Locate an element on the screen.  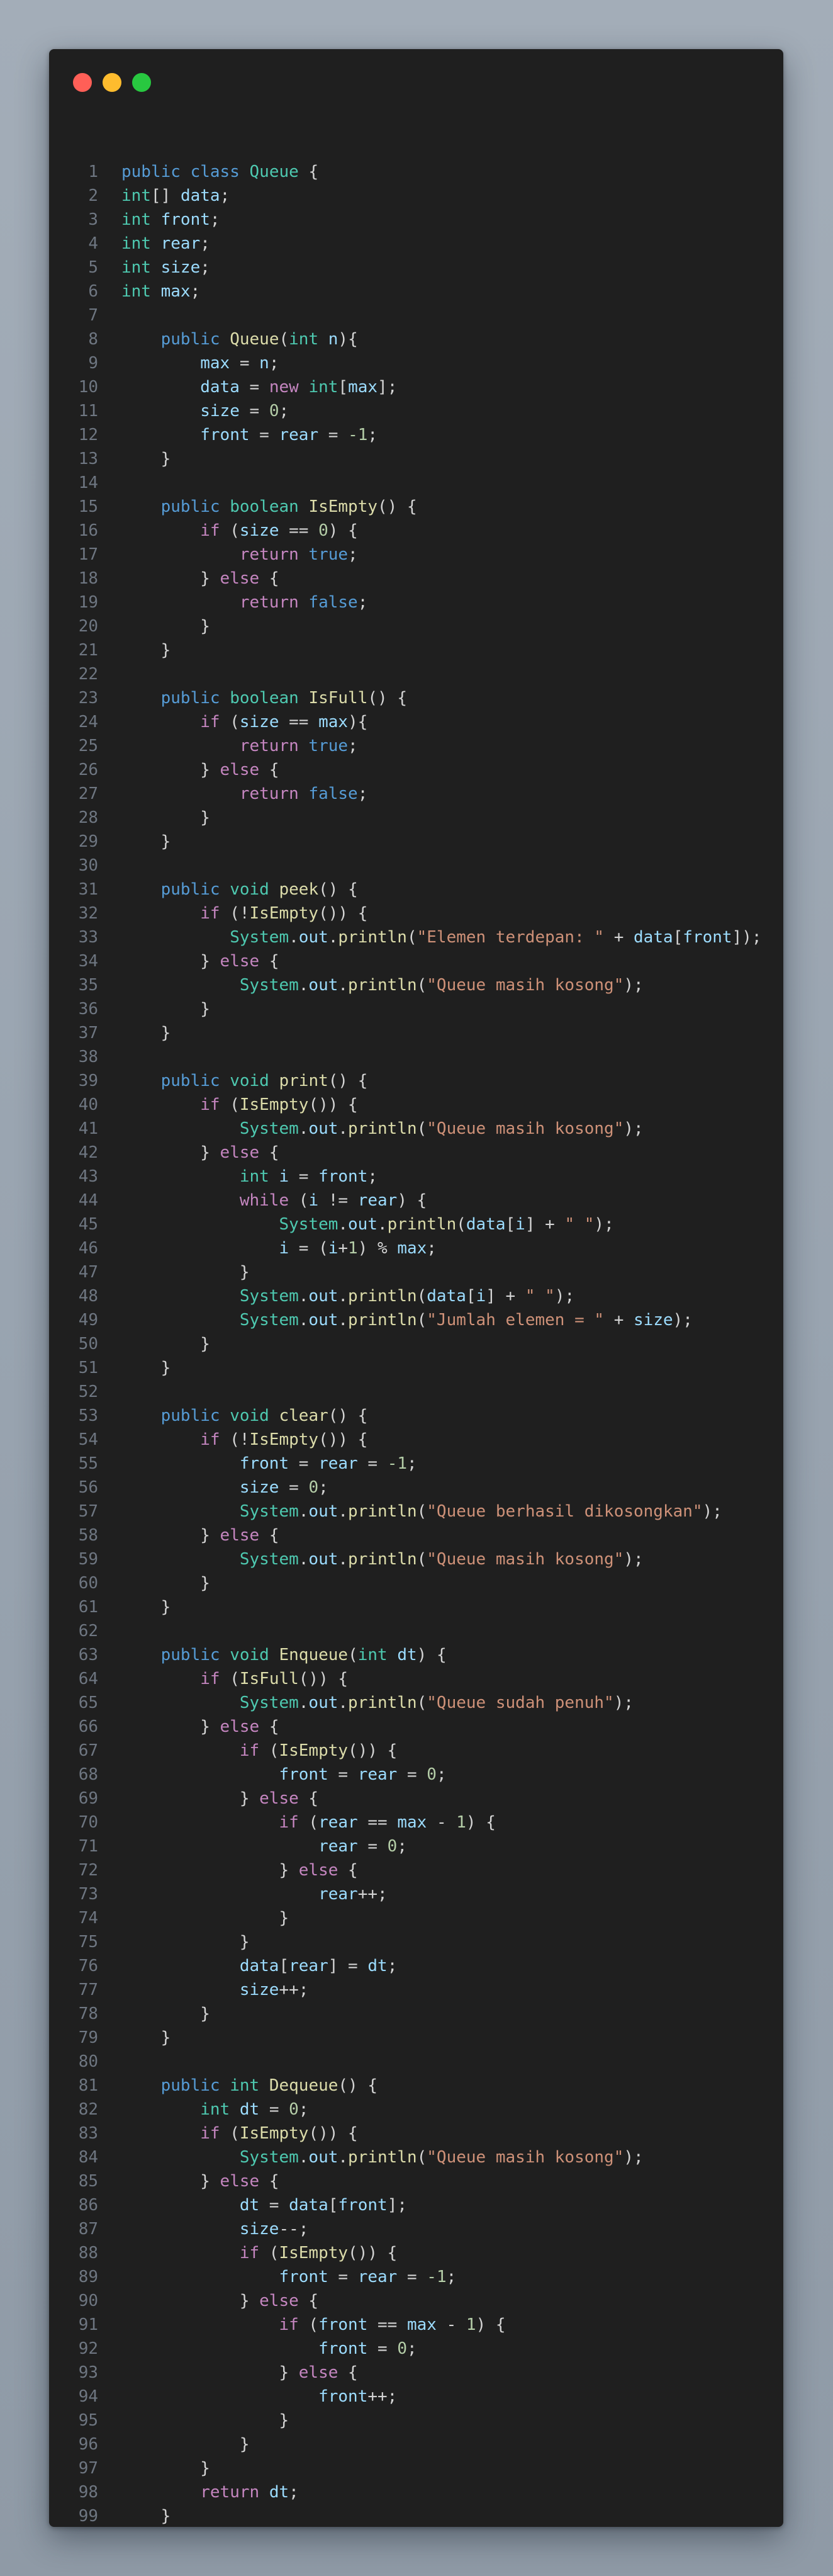
line-number: 65 is located at coordinates (88, 1702).